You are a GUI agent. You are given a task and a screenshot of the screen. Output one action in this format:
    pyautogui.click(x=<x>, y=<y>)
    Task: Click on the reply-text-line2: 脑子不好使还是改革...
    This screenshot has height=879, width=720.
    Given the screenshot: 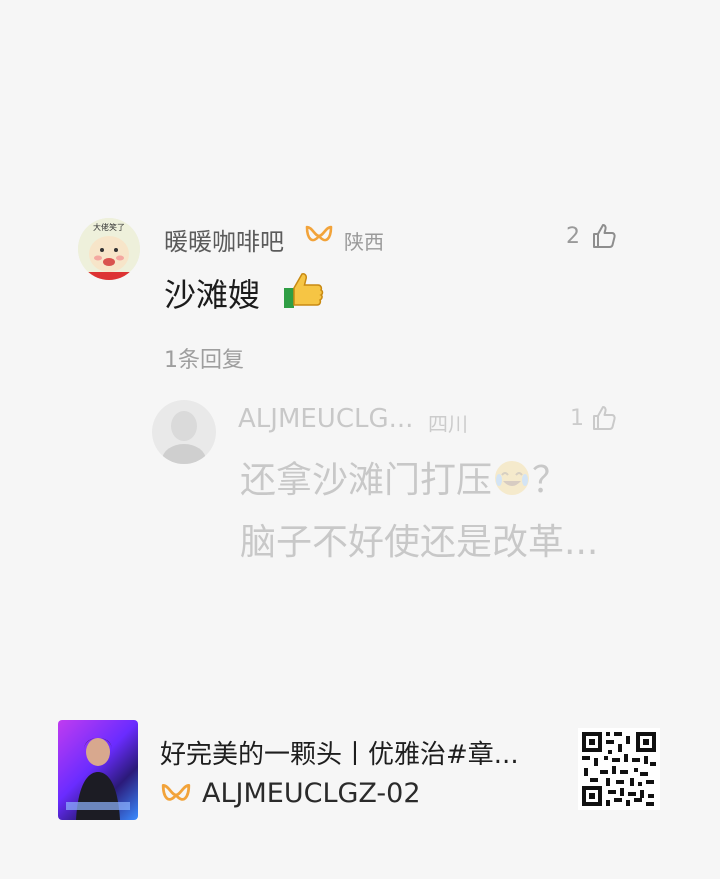 What is the action you would take?
    pyautogui.click(x=419, y=542)
    